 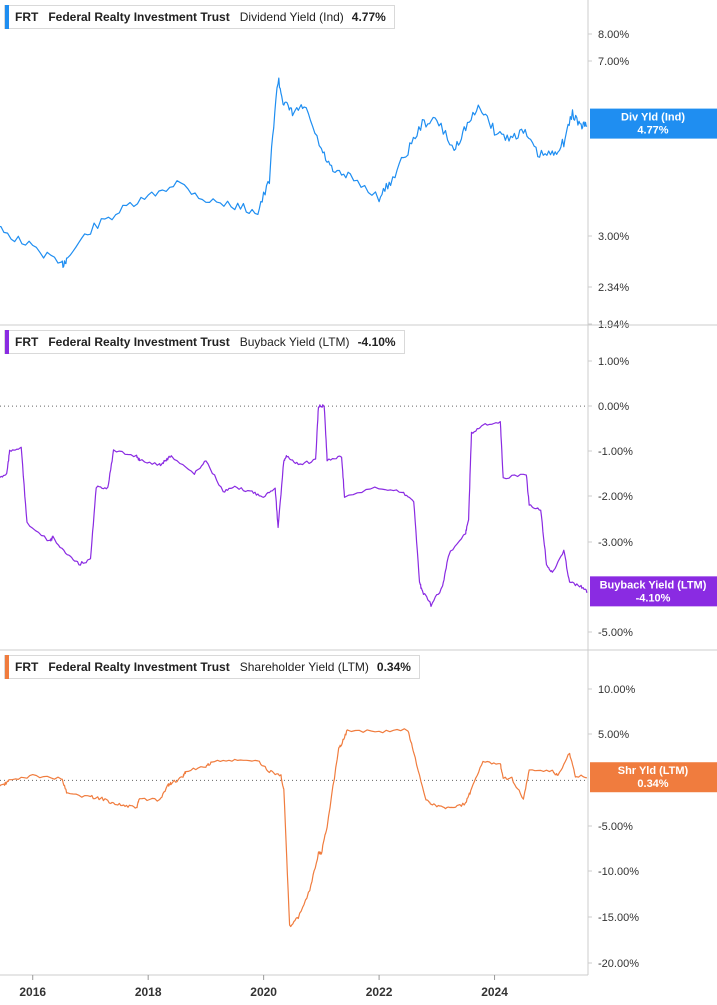 I want to click on x-tick-label: 2020, so click(x=263, y=992).